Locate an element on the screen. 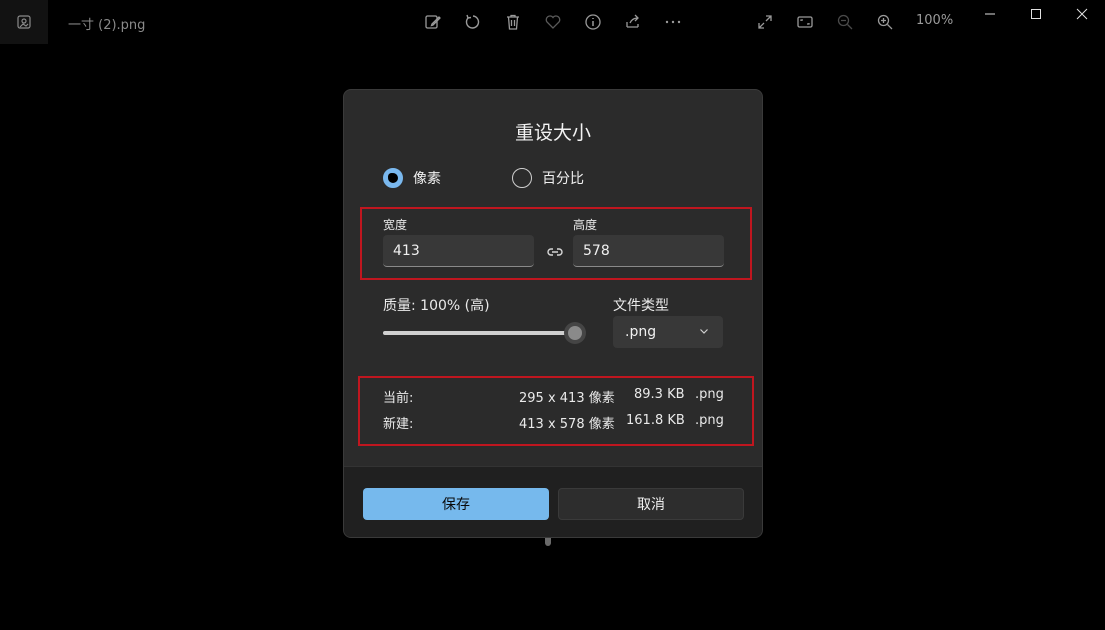 Image resolution: width=1105 pixels, height=630 pixels. cancel-button: 取消 is located at coordinates (651, 504).